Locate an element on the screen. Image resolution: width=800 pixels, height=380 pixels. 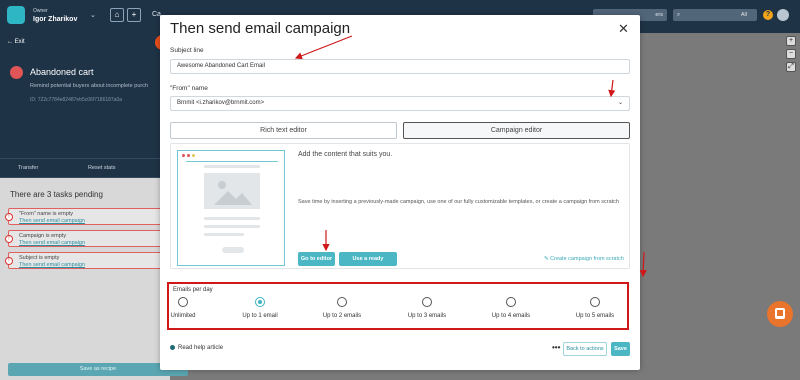
image-placeholder-icon is located at coordinates (232, 191).